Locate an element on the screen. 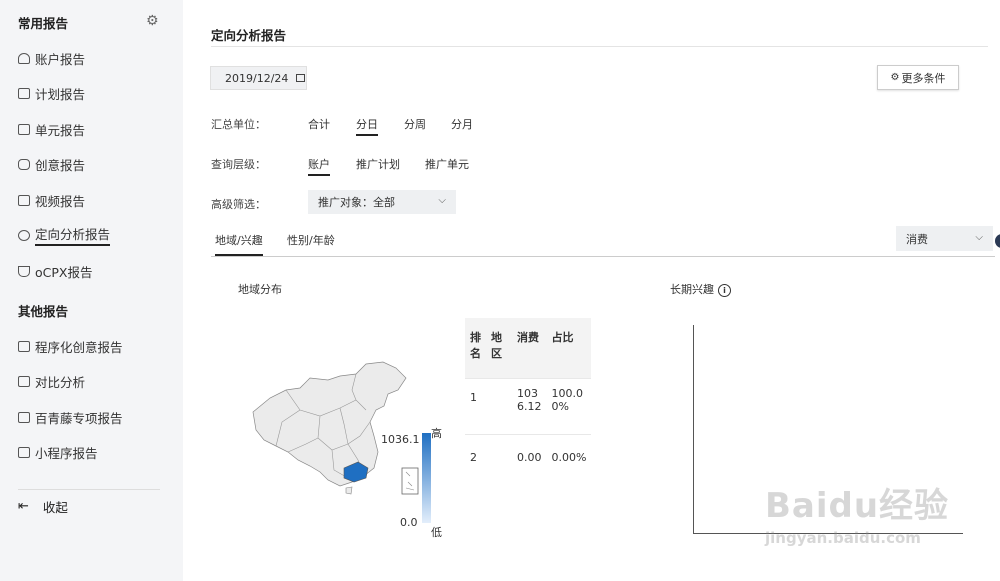 This screenshot has width=1000, height=581. table-row: 2 0.00 0.00% is located at coordinates (528, 464).